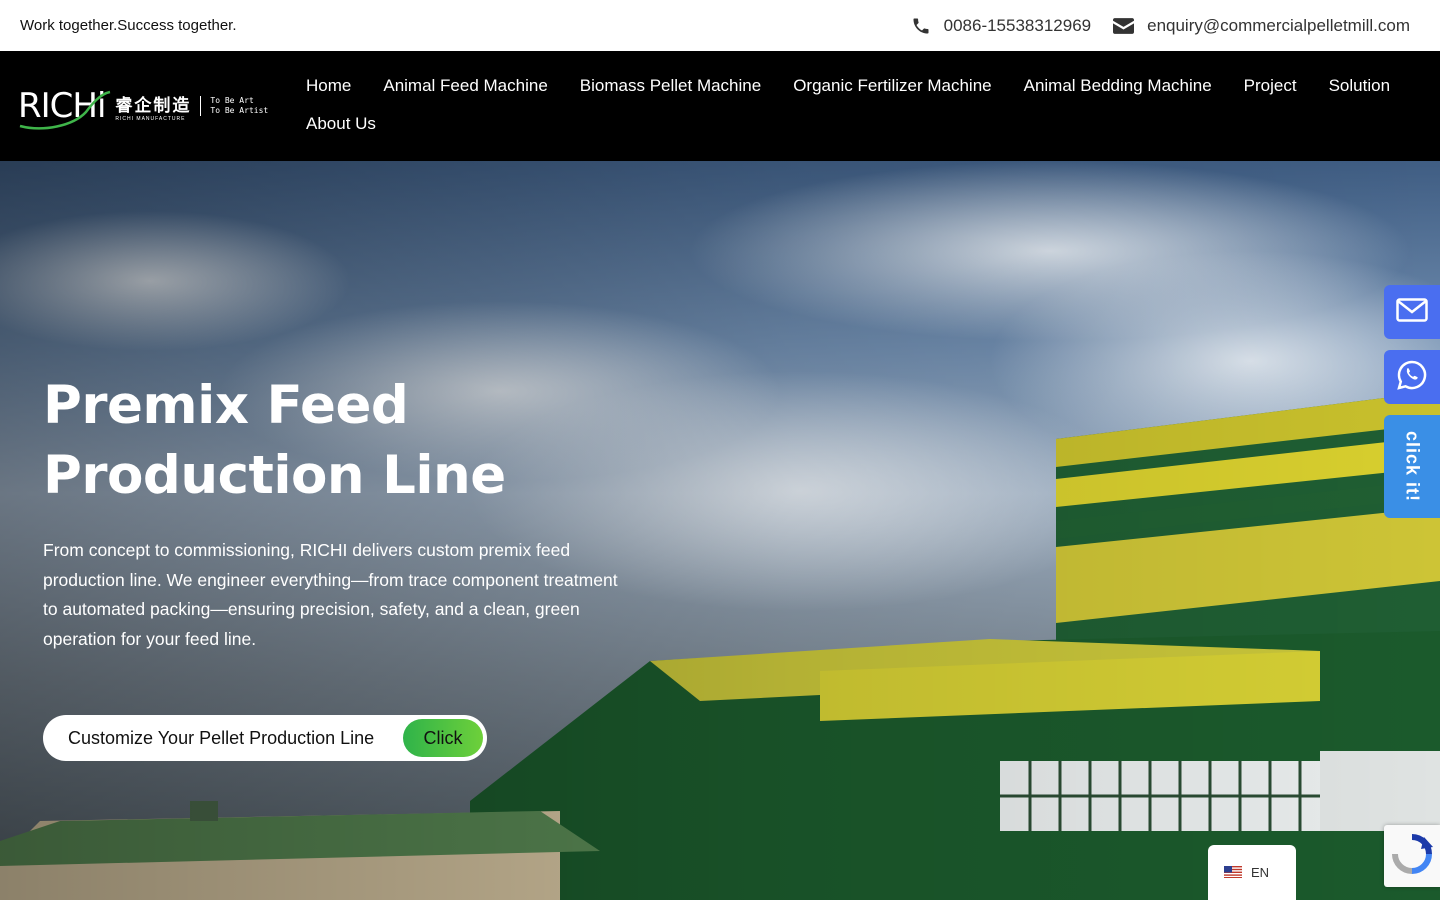  I want to click on logo-word: RICHi, so click(64, 108).